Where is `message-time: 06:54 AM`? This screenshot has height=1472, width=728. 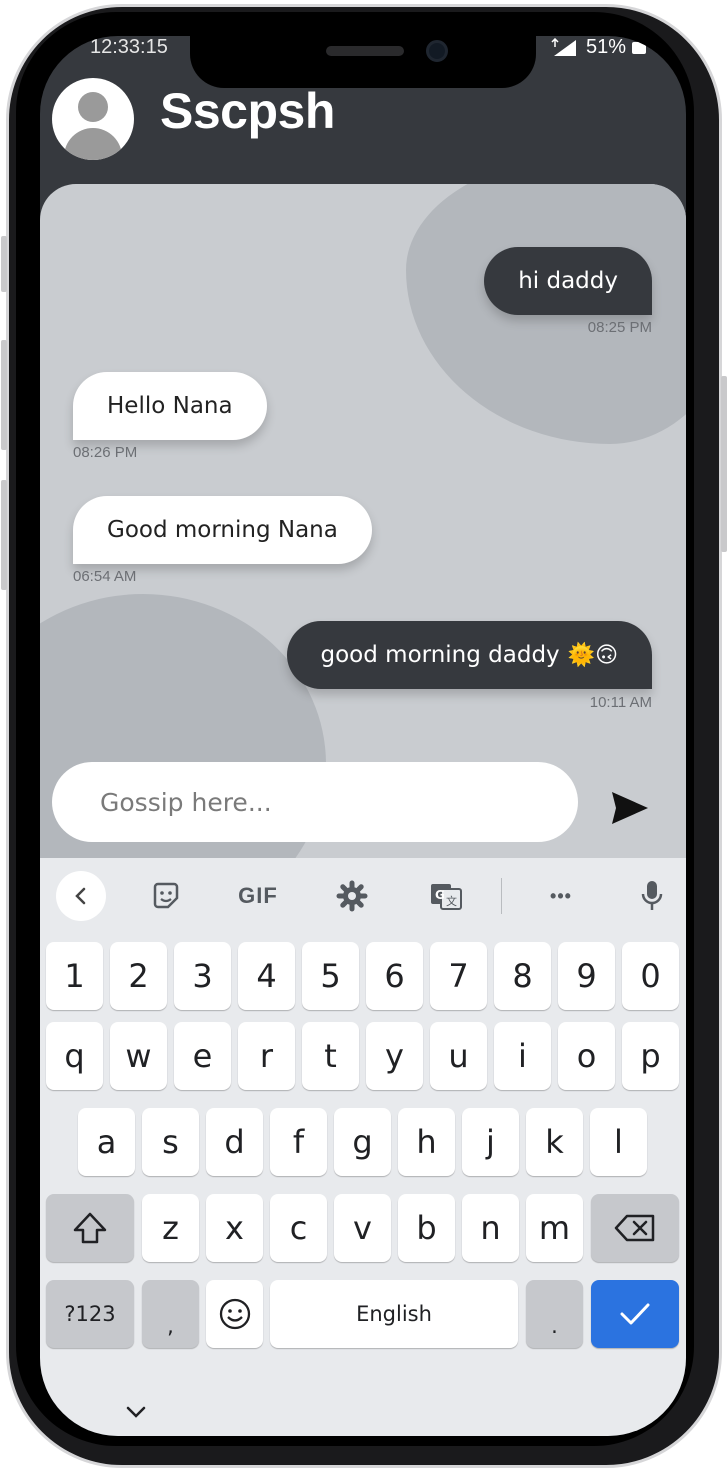
message-time: 06:54 AM is located at coordinates (105, 576).